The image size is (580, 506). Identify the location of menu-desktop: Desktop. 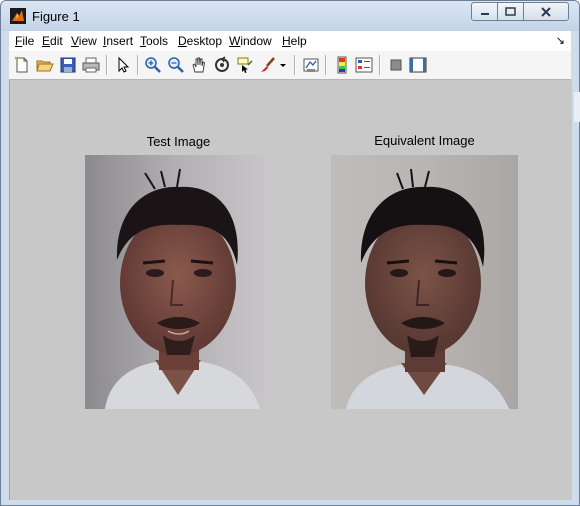
(200, 41).